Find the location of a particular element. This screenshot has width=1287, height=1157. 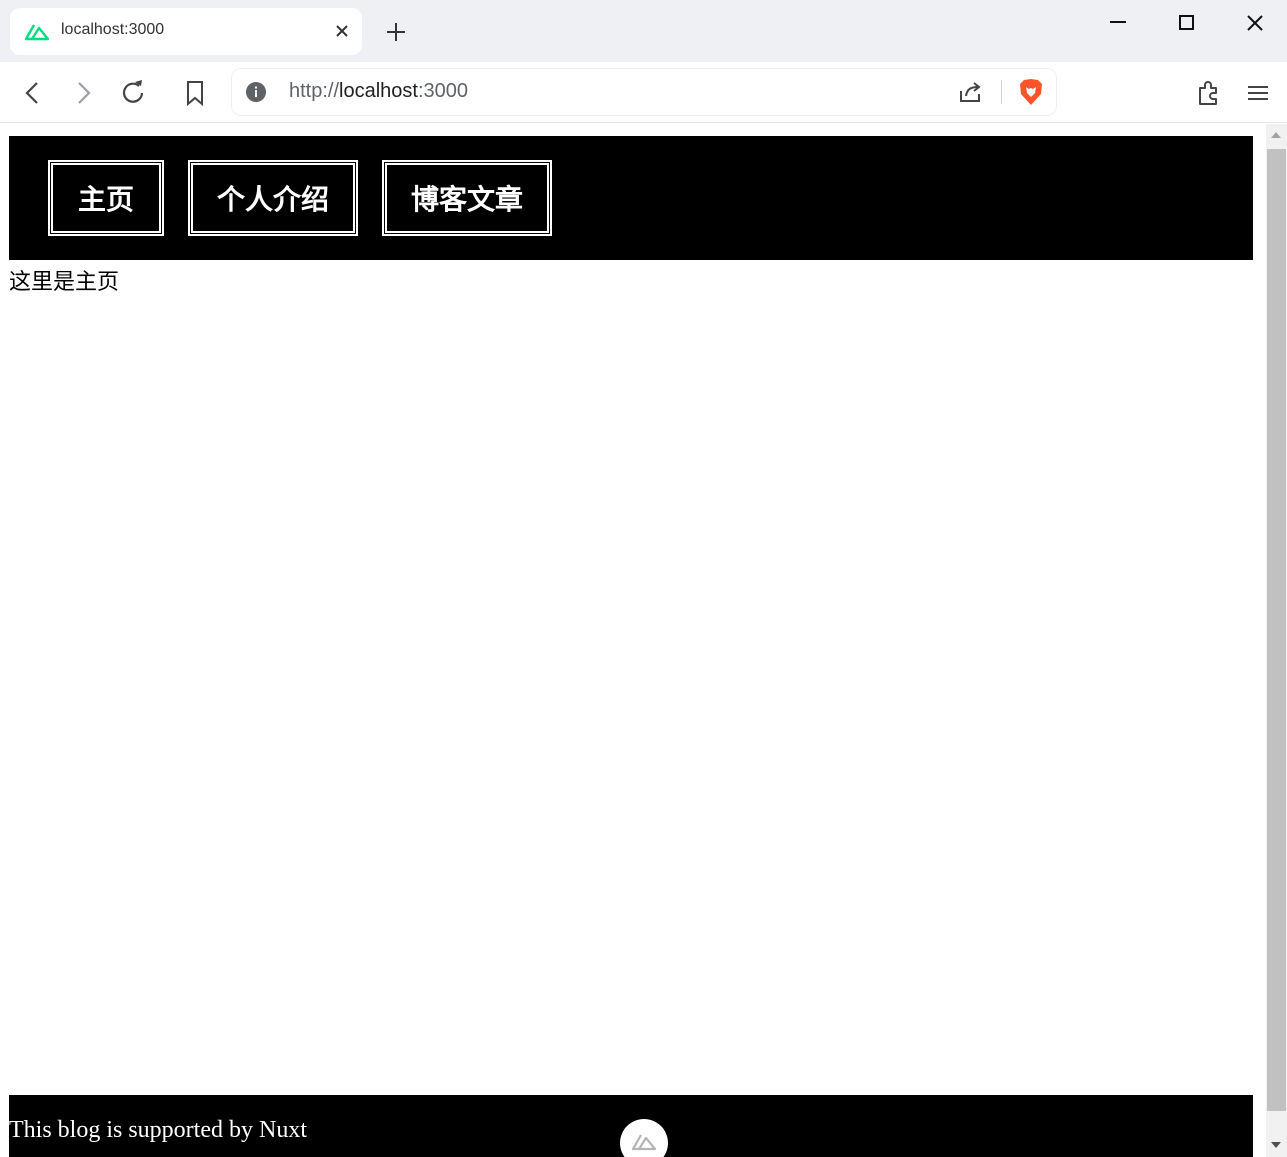

scroll-down-arrow-icon is located at coordinates (1276, 1145).